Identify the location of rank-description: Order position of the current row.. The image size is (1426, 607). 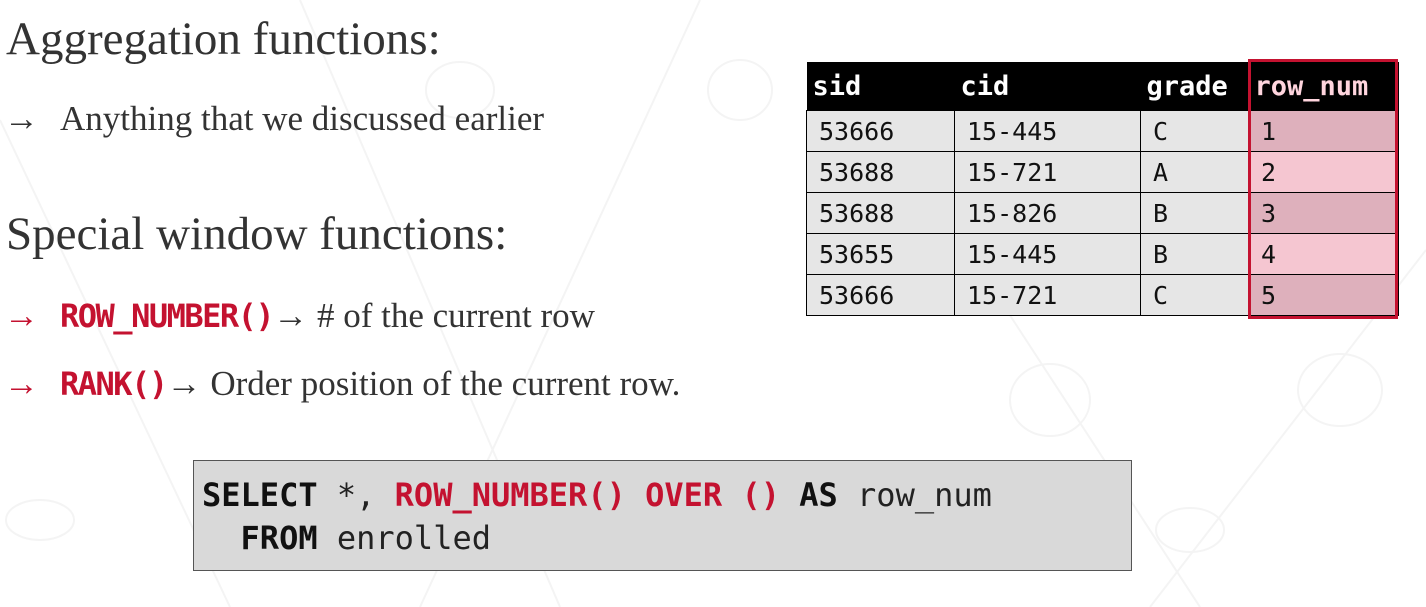
(445, 383).